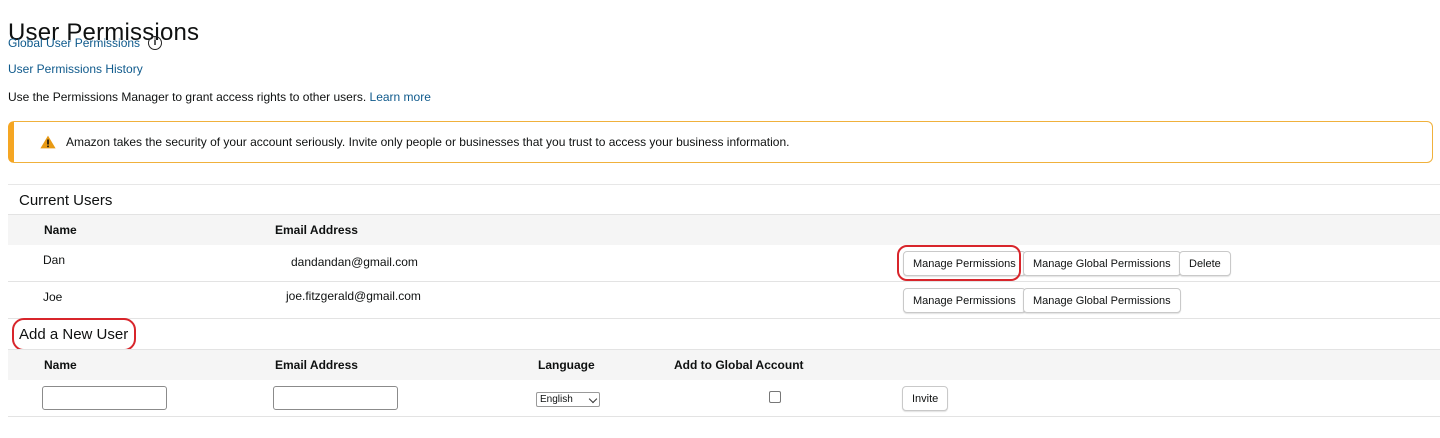  I want to click on add-to-global-account-checkbox, so click(775, 397).